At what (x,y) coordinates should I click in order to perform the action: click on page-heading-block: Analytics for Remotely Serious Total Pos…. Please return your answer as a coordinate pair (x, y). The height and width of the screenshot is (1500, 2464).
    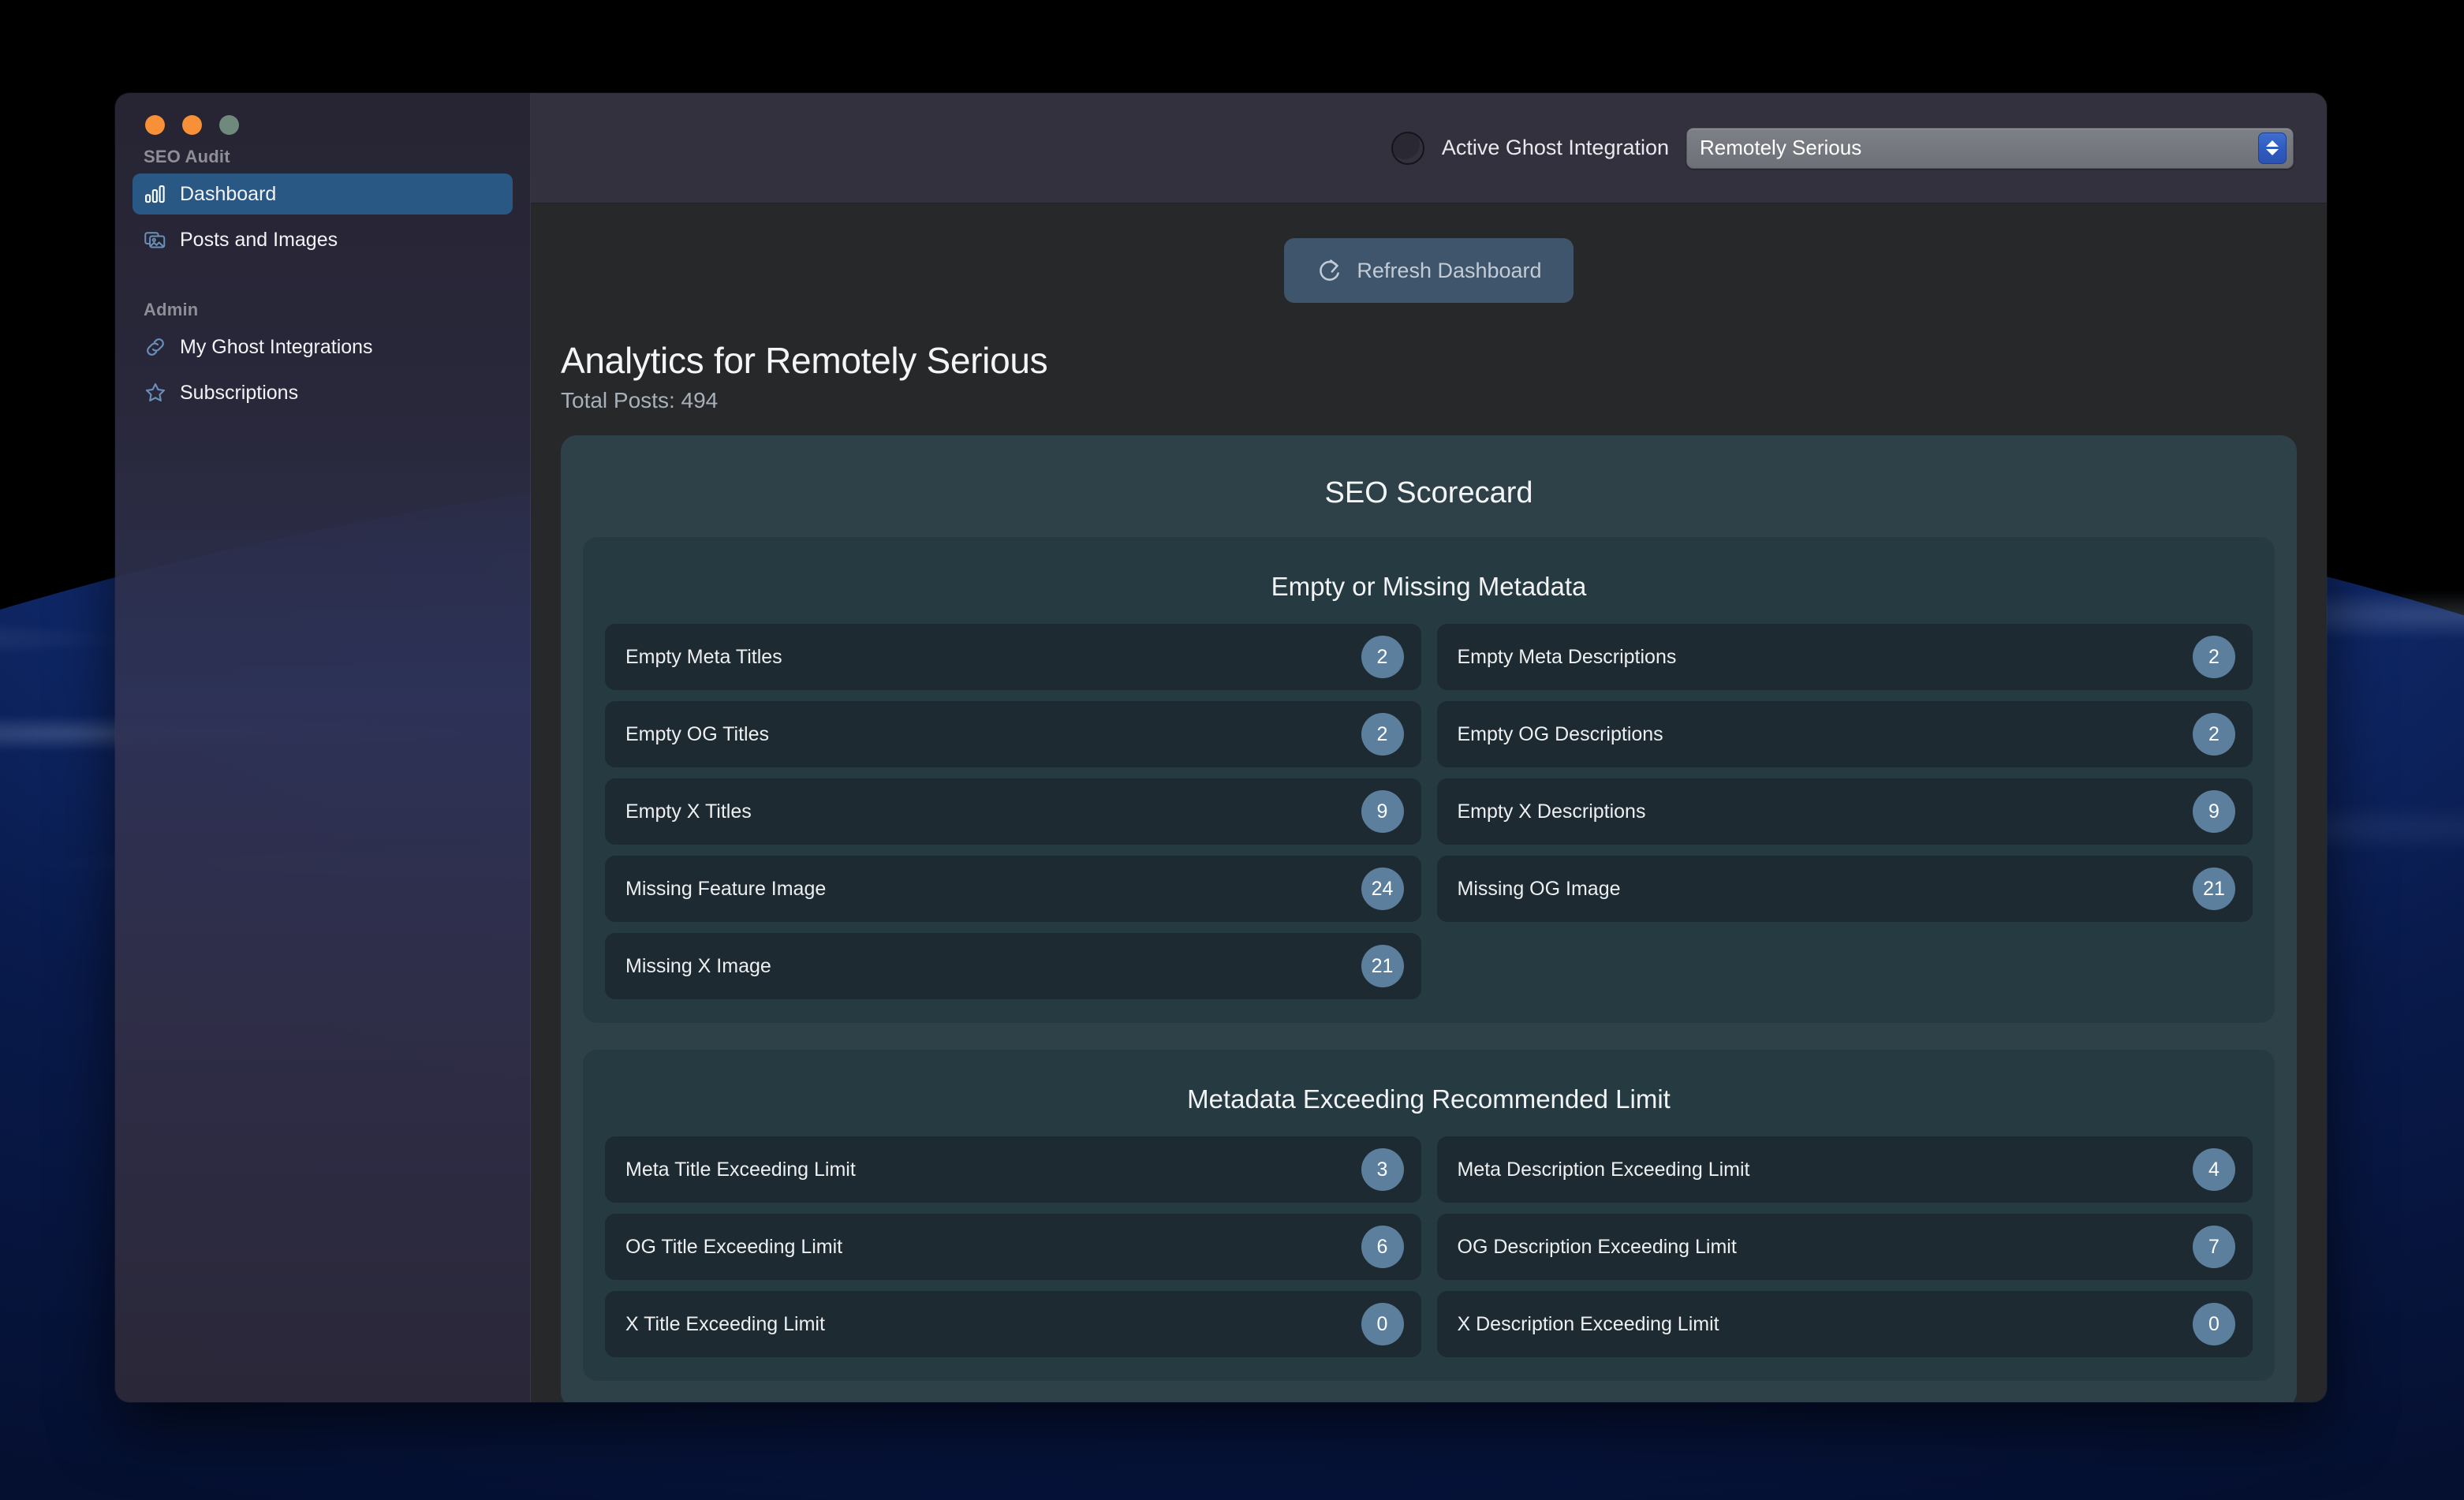
    Looking at the image, I should click on (1429, 358).